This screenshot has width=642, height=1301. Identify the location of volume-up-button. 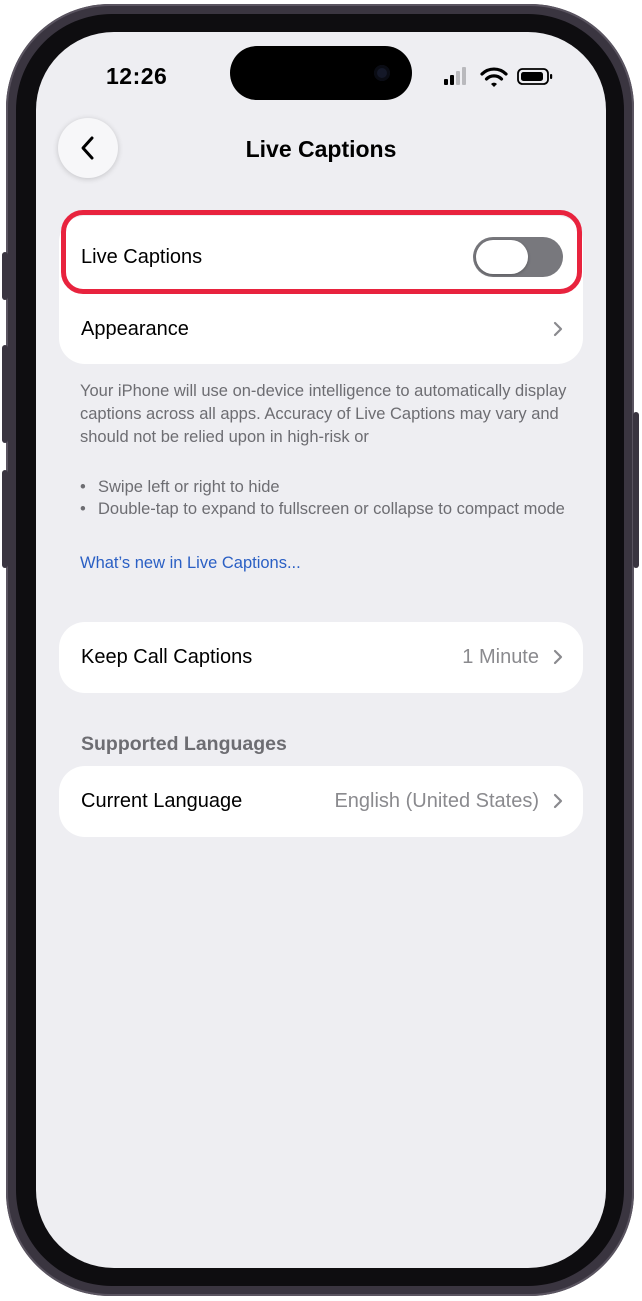
(5, 394).